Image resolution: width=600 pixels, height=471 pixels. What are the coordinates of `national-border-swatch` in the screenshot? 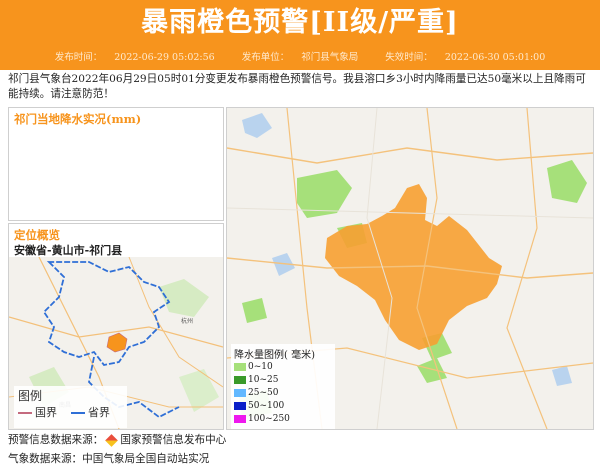 It's located at (25, 413).